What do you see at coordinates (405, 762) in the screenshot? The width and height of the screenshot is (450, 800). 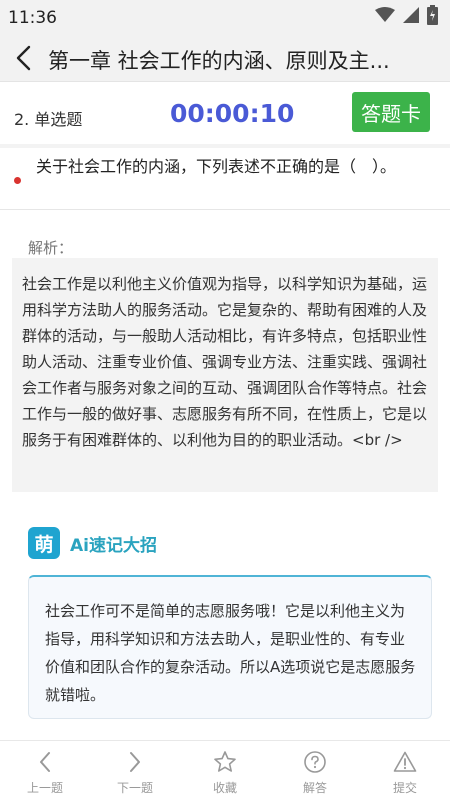 I see `warning-icon` at bounding box center [405, 762].